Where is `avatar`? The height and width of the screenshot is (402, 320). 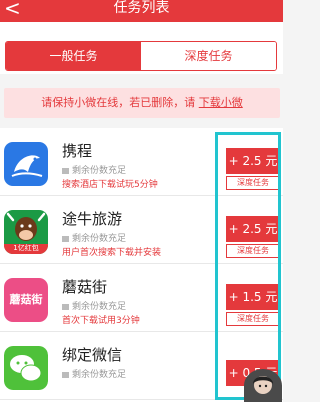
avatar is located at coordinates (263, 385).